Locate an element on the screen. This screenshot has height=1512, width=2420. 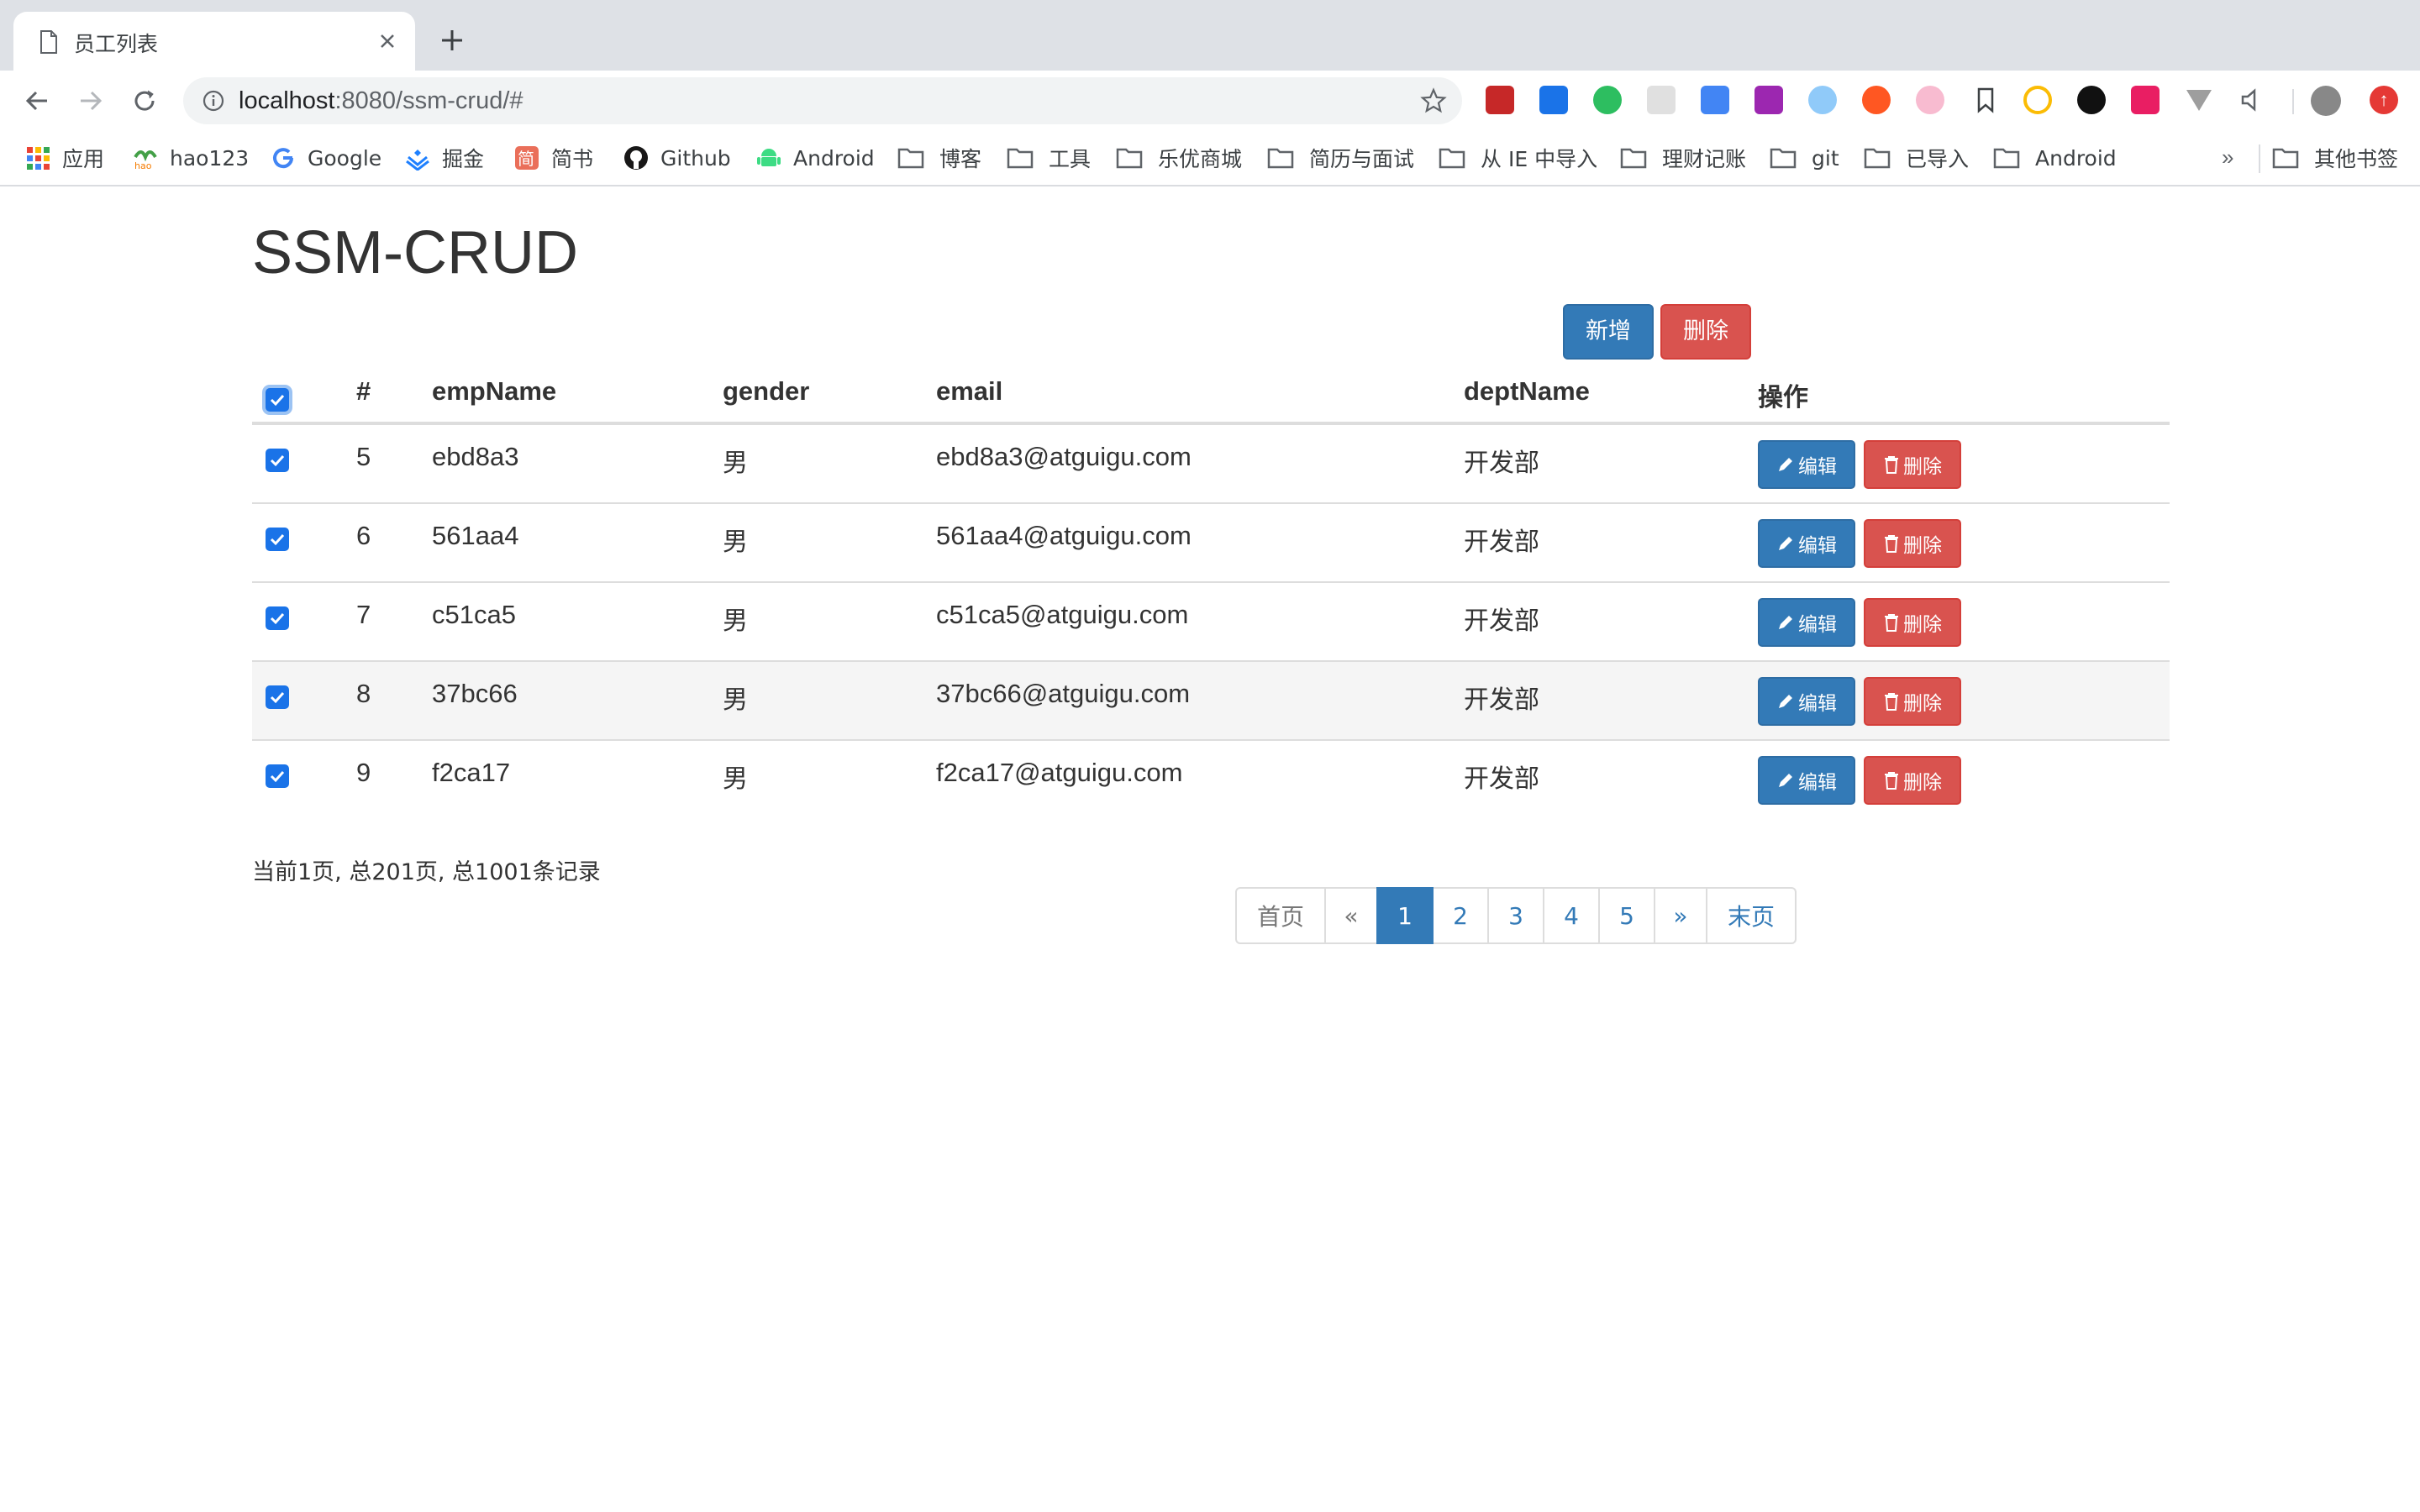
update-icon: ↑ is located at coordinates (2384, 100).